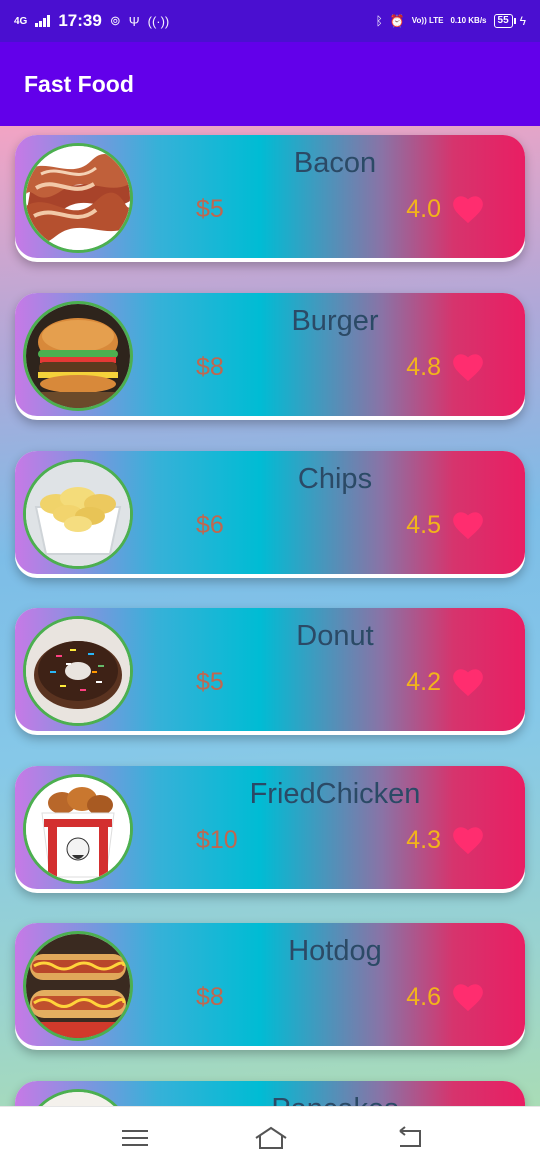 The image size is (540, 1171). I want to click on battery-icon: 55, so click(504, 21).